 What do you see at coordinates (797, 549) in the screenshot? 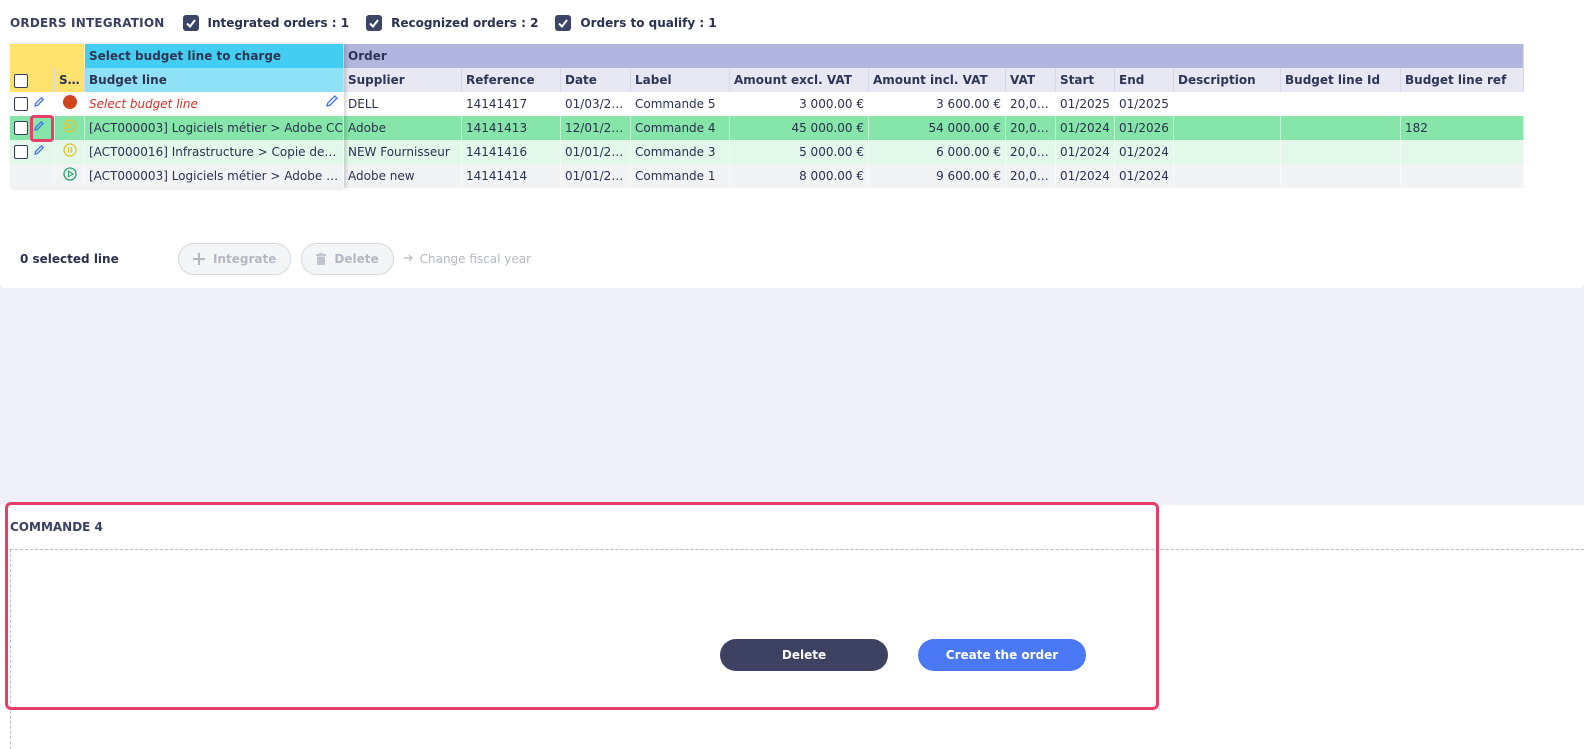
I see `divider` at bounding box center [797, 549].